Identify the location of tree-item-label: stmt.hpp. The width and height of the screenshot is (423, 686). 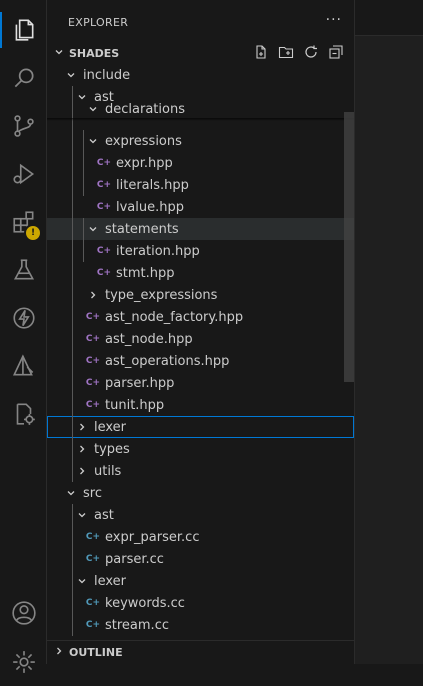
(145, 273).